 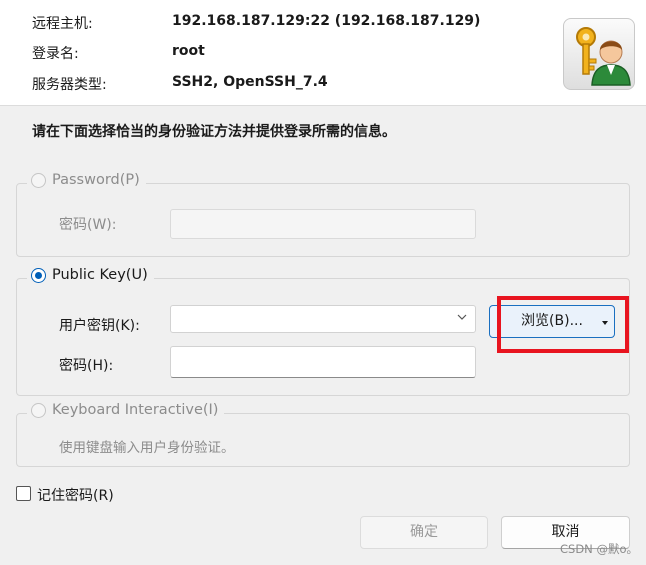 I want to click on user-key-label: 用户密钥(K):, so click(x=99, y=326).